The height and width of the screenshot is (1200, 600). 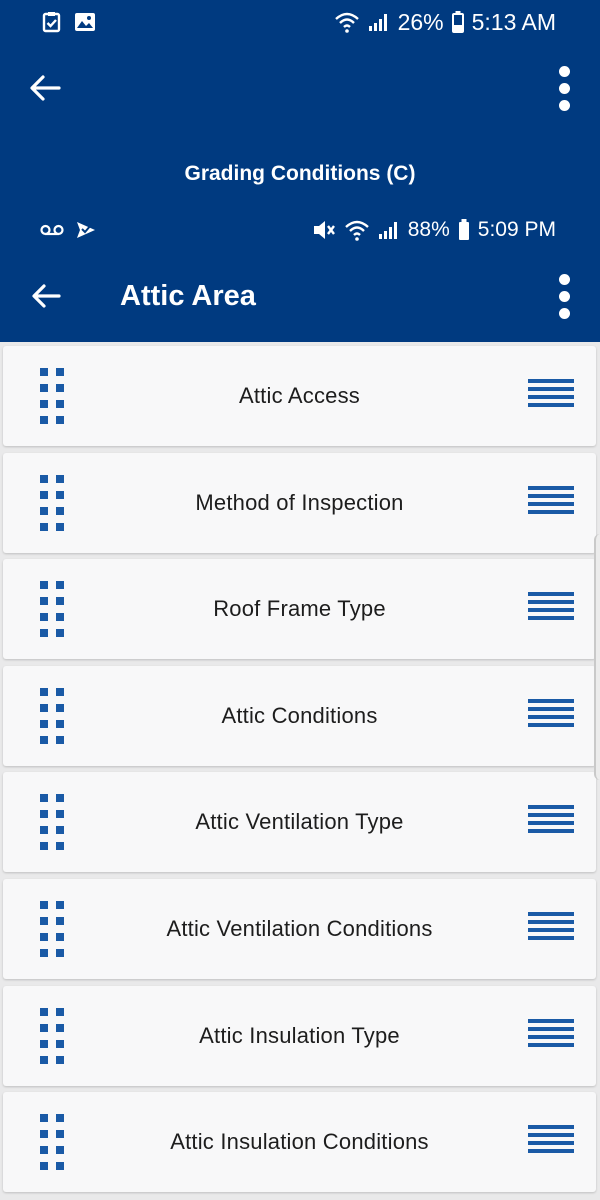 What do you see at coordinates (300, 230) in the screenshot?
I see `inner-status-bar: 88% 5:09 PM` at bounding box center [300, 230].